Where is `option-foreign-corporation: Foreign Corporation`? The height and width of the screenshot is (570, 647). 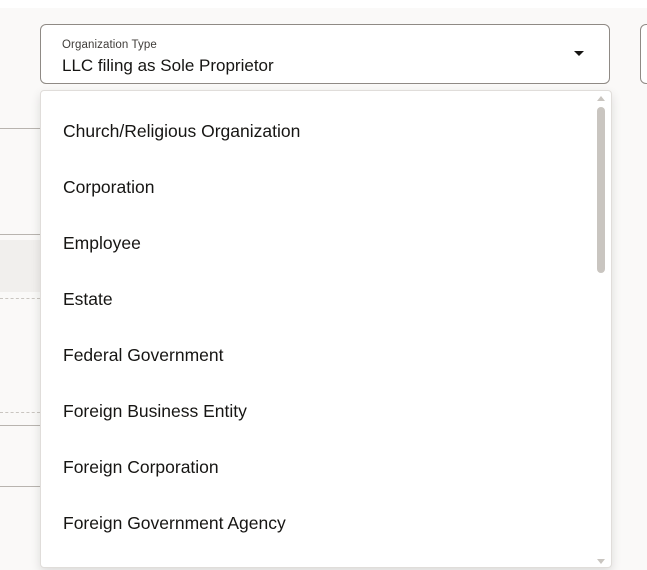 option-foreign-corporation: Foreign Corporation is located at coordinates (318, 467).